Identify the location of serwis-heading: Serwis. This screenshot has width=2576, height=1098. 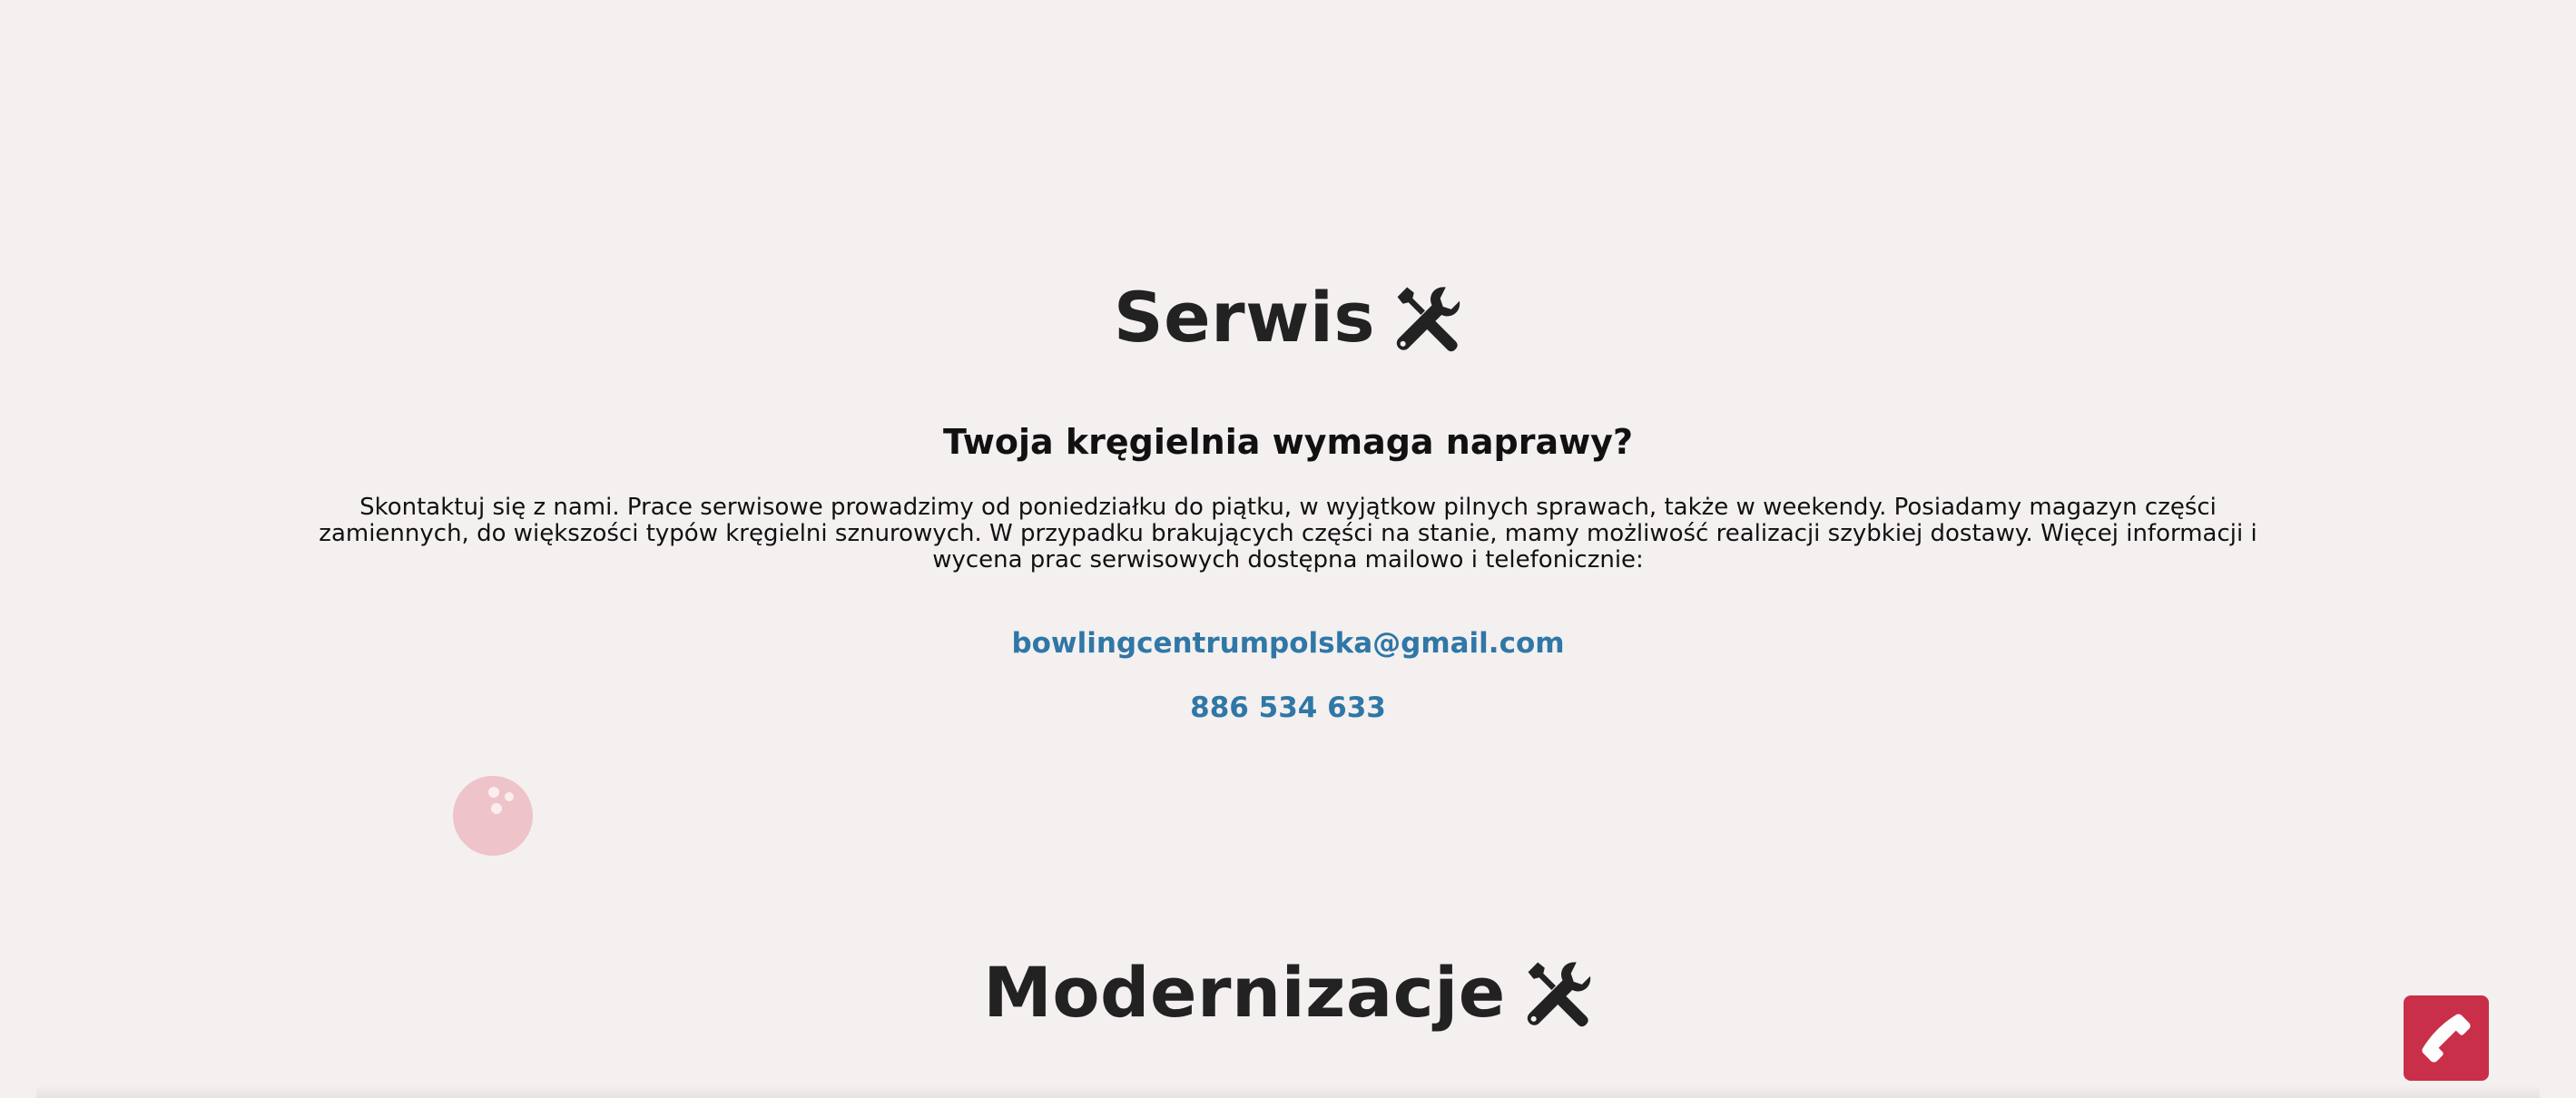
(1288, 317).